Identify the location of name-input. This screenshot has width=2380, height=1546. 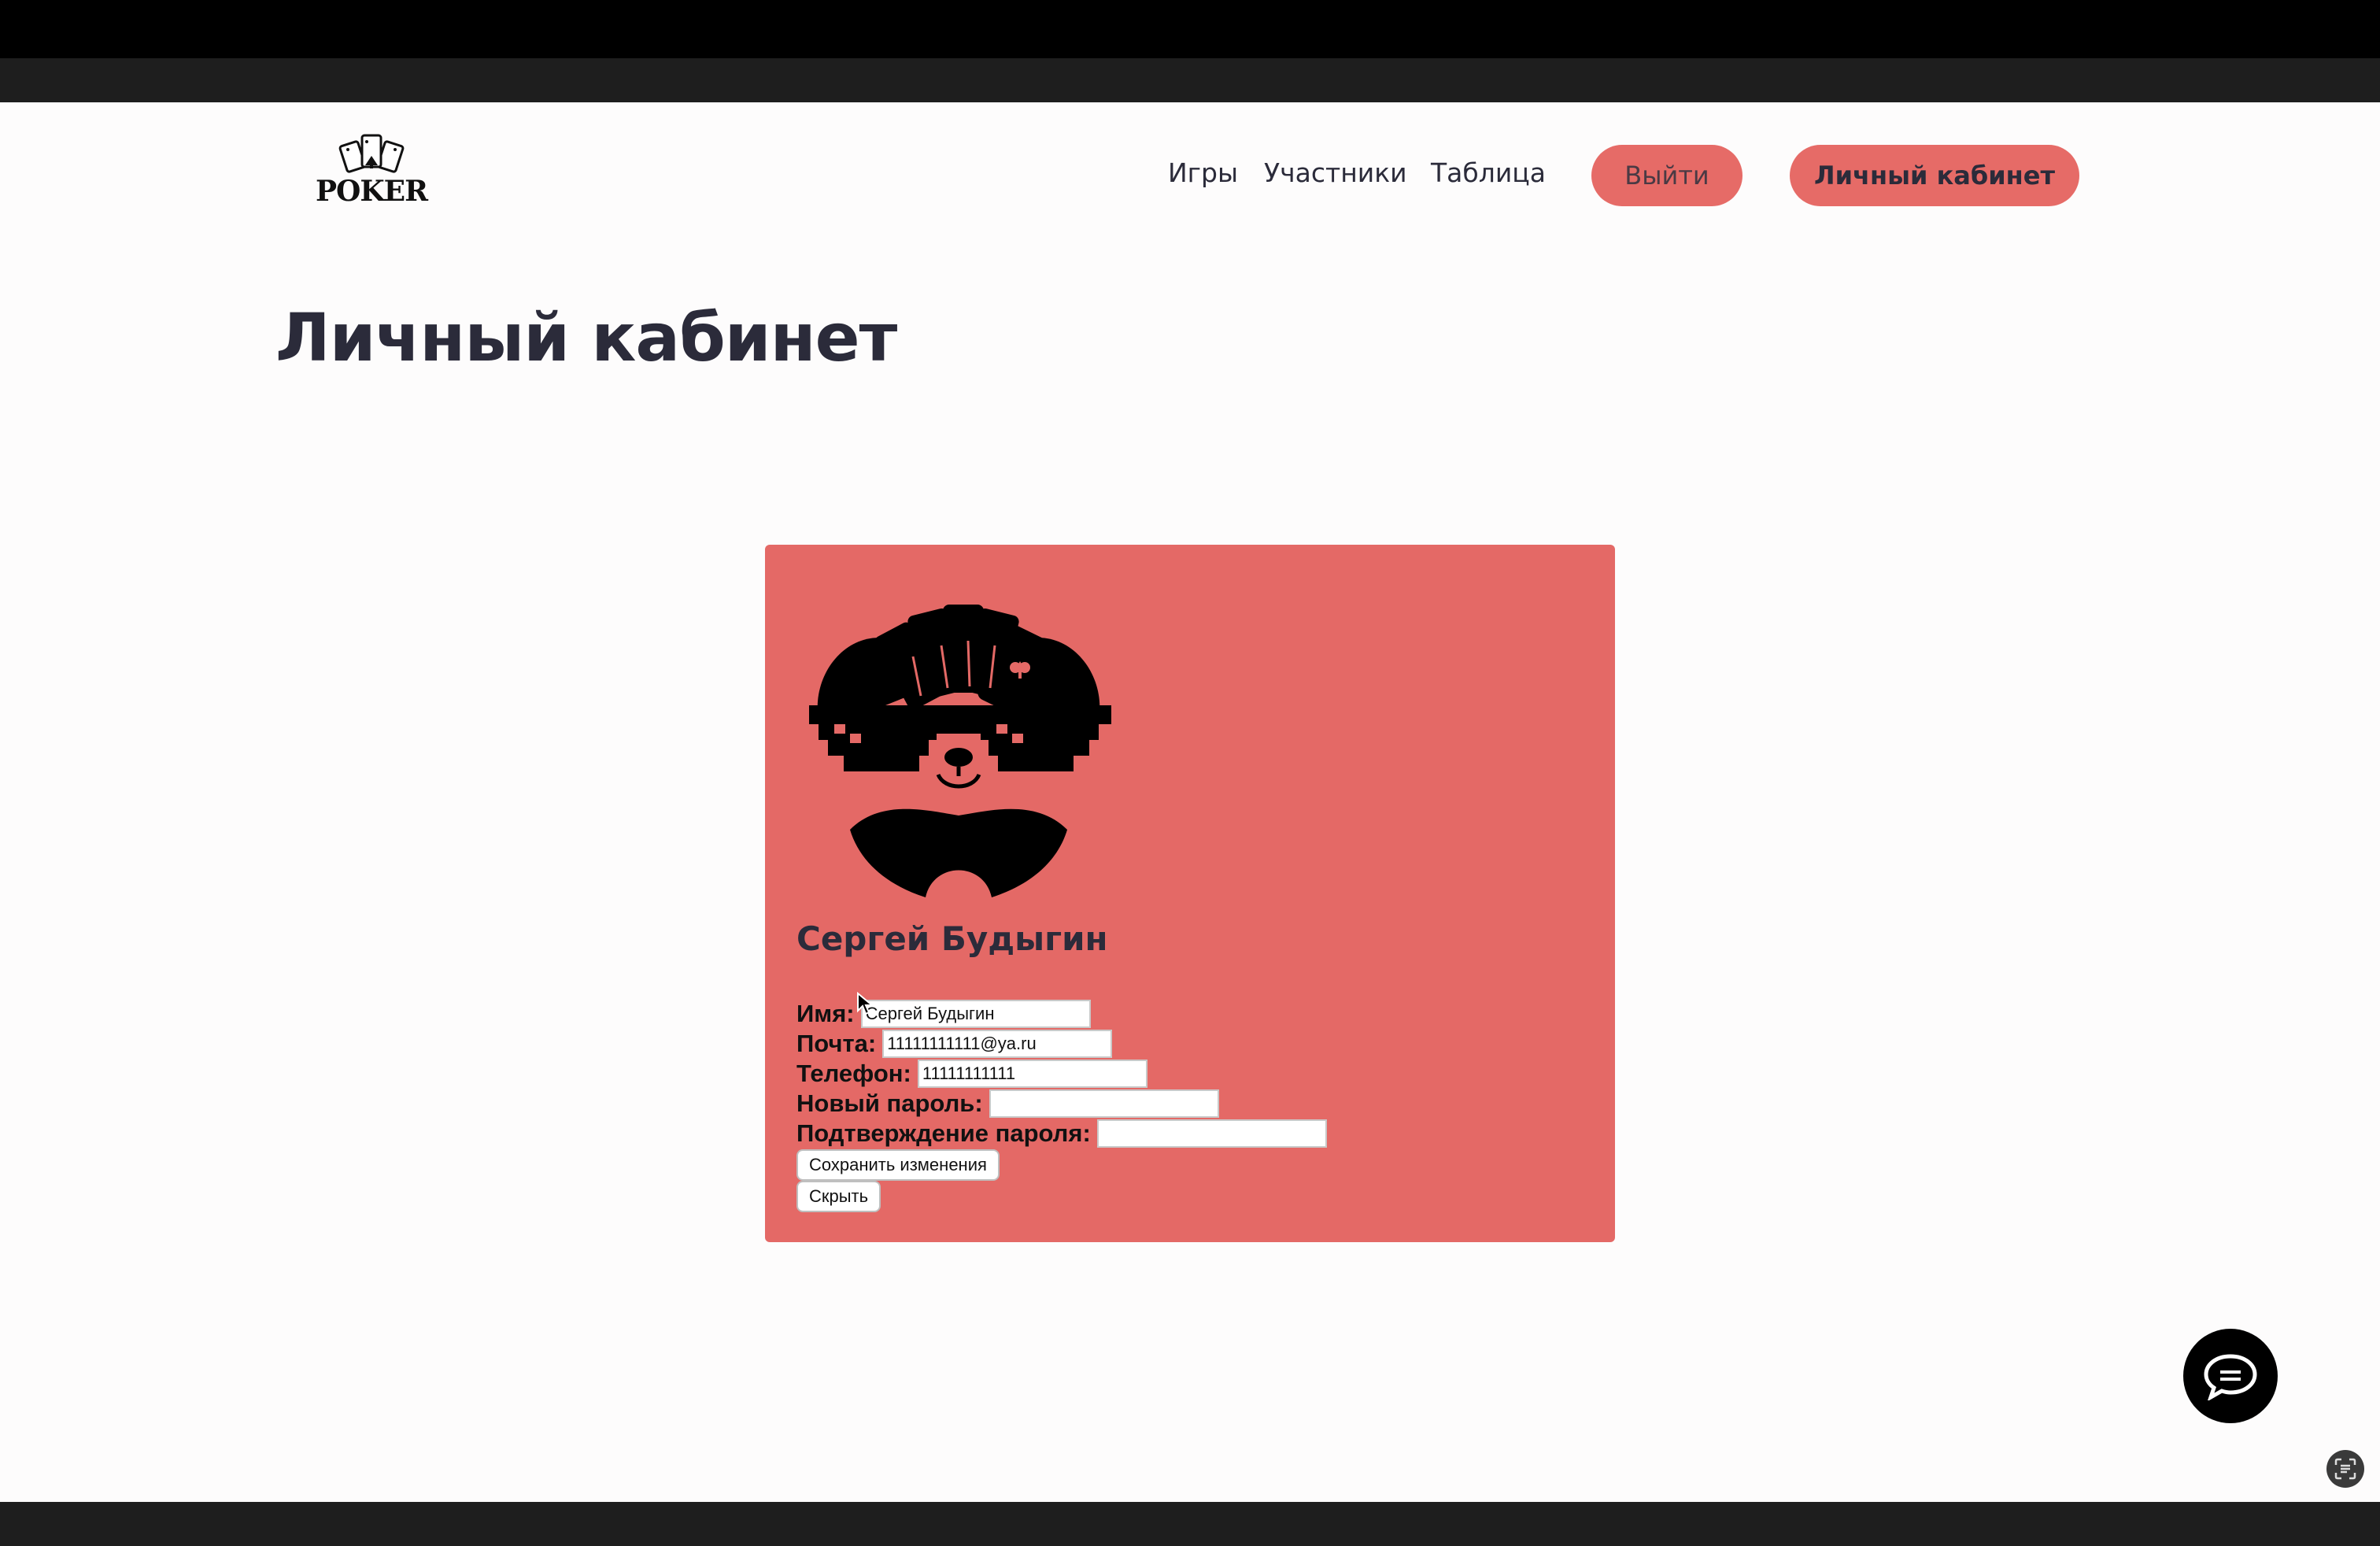
(976, 1014).